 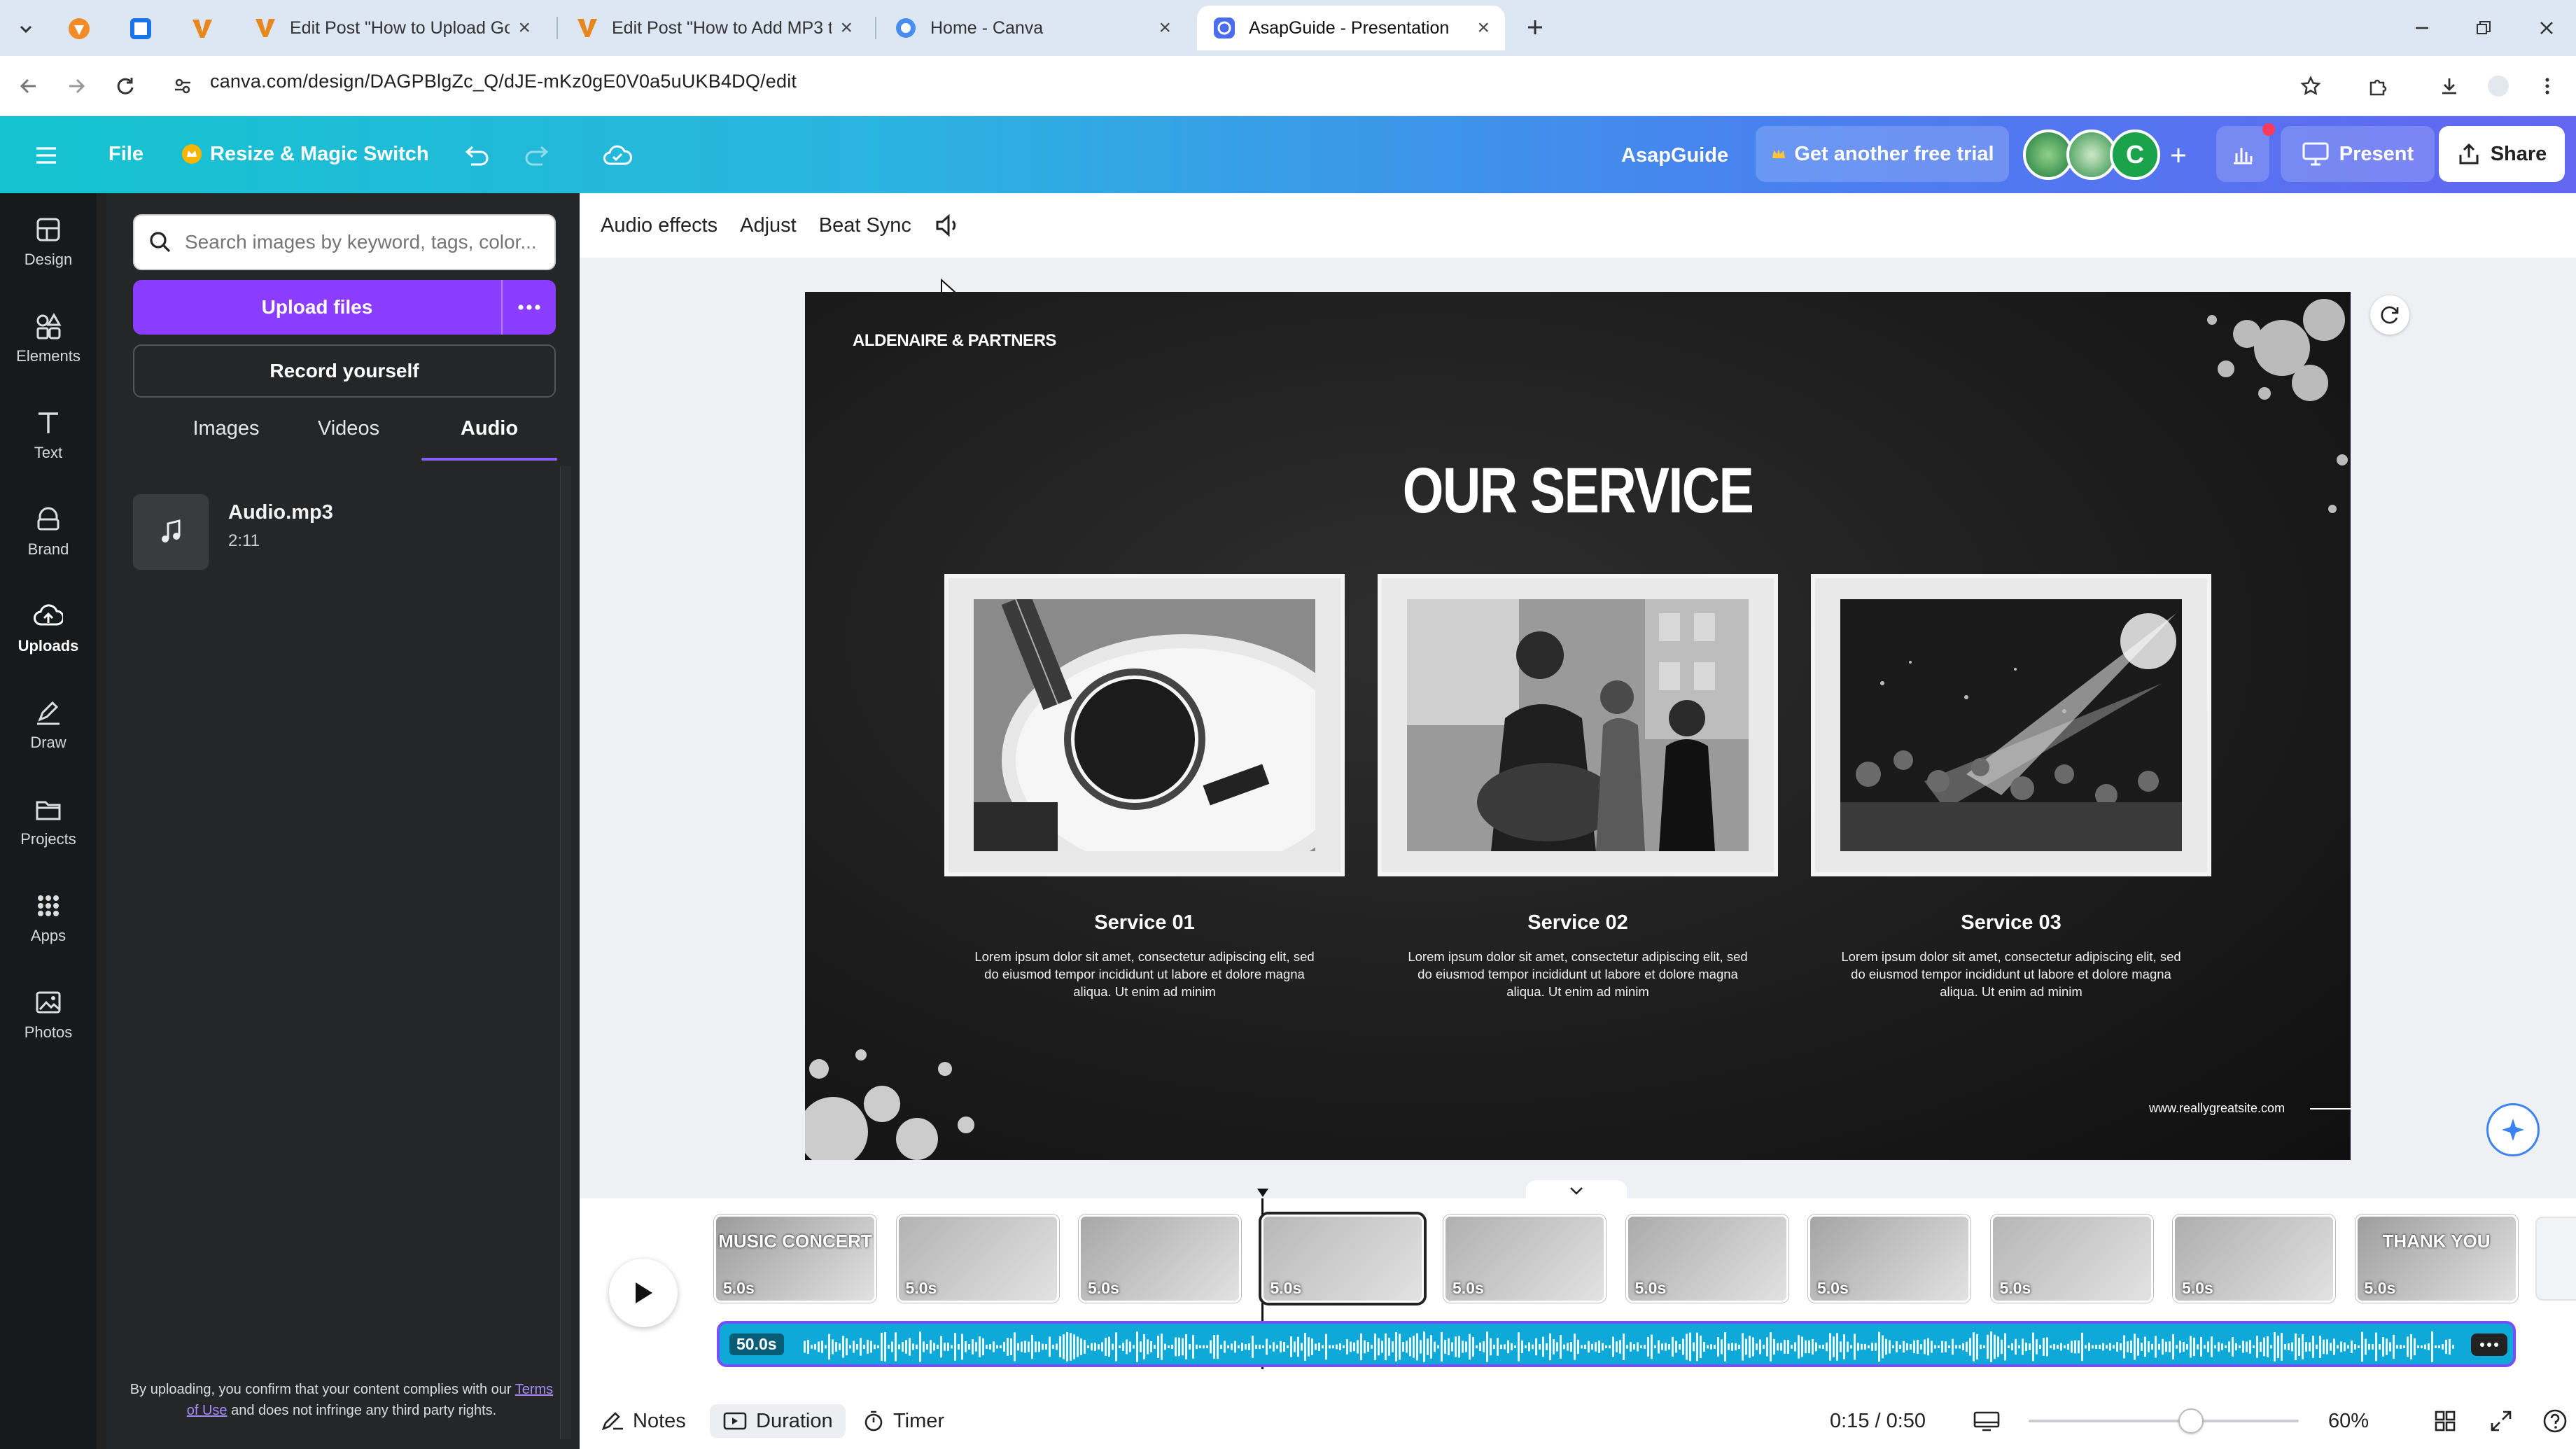 What do you see at coordinates (26, 29) in the screenshot?
I see `tab-search-button` at bounding box center [26, 29].